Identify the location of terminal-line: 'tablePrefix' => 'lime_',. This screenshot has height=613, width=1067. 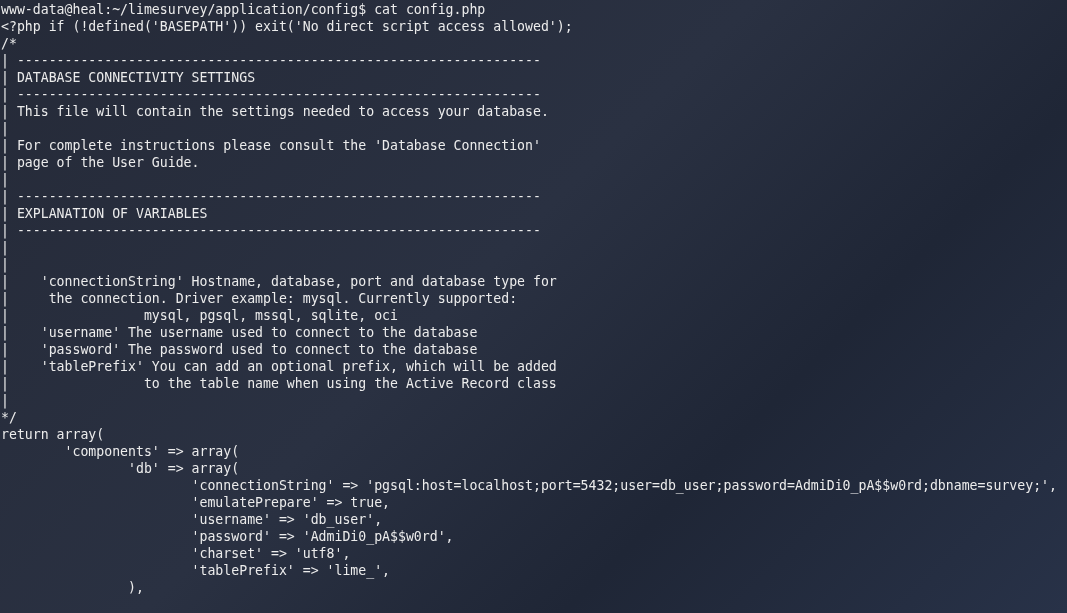
(290, 570).